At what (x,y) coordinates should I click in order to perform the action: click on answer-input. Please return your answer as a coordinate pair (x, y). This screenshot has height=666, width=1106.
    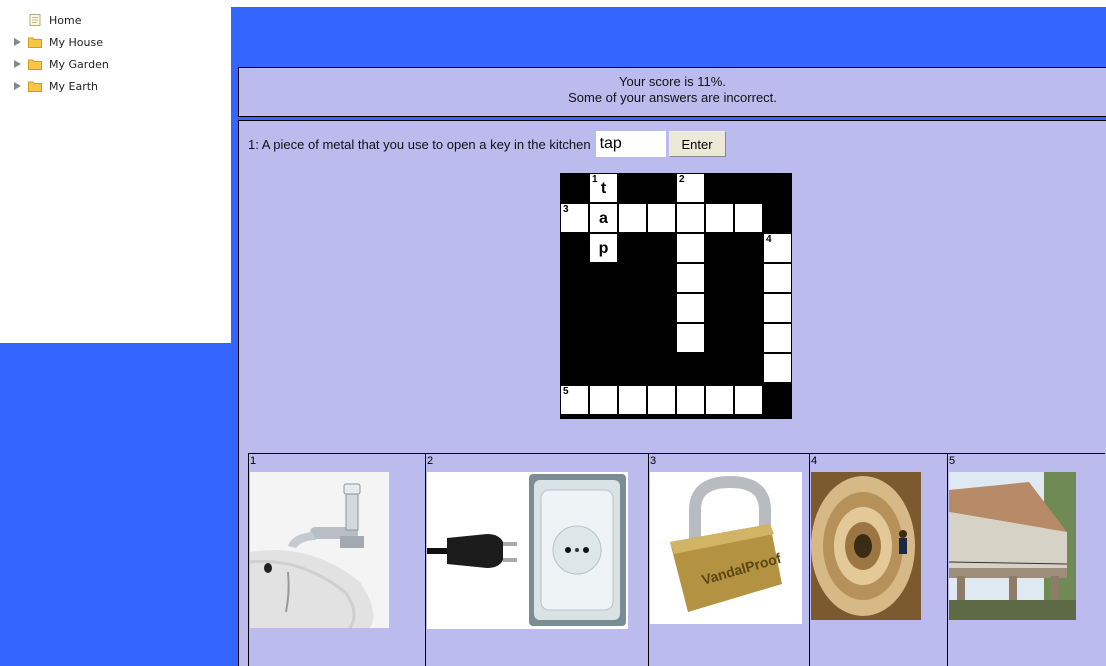
    Looking at the image, I should click on (630, 144).